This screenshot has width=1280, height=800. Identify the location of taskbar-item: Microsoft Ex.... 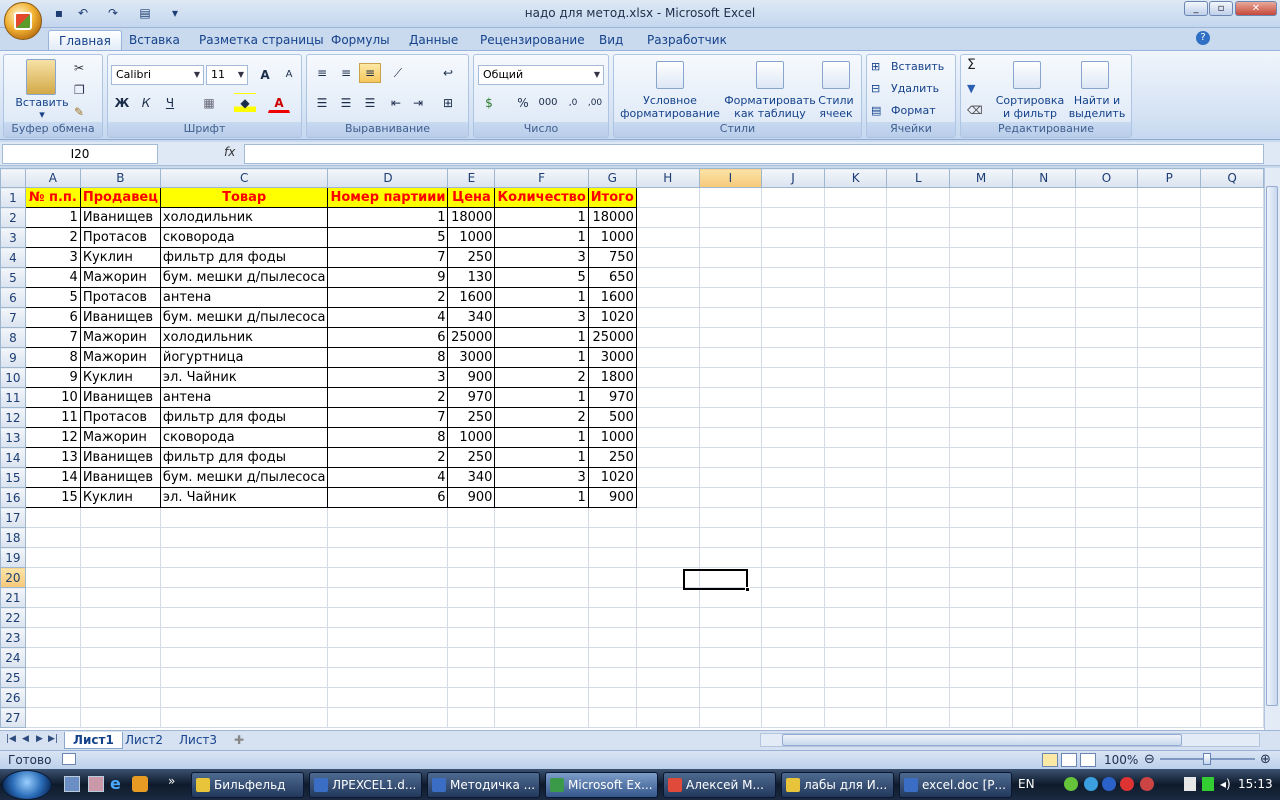
(601, 785).